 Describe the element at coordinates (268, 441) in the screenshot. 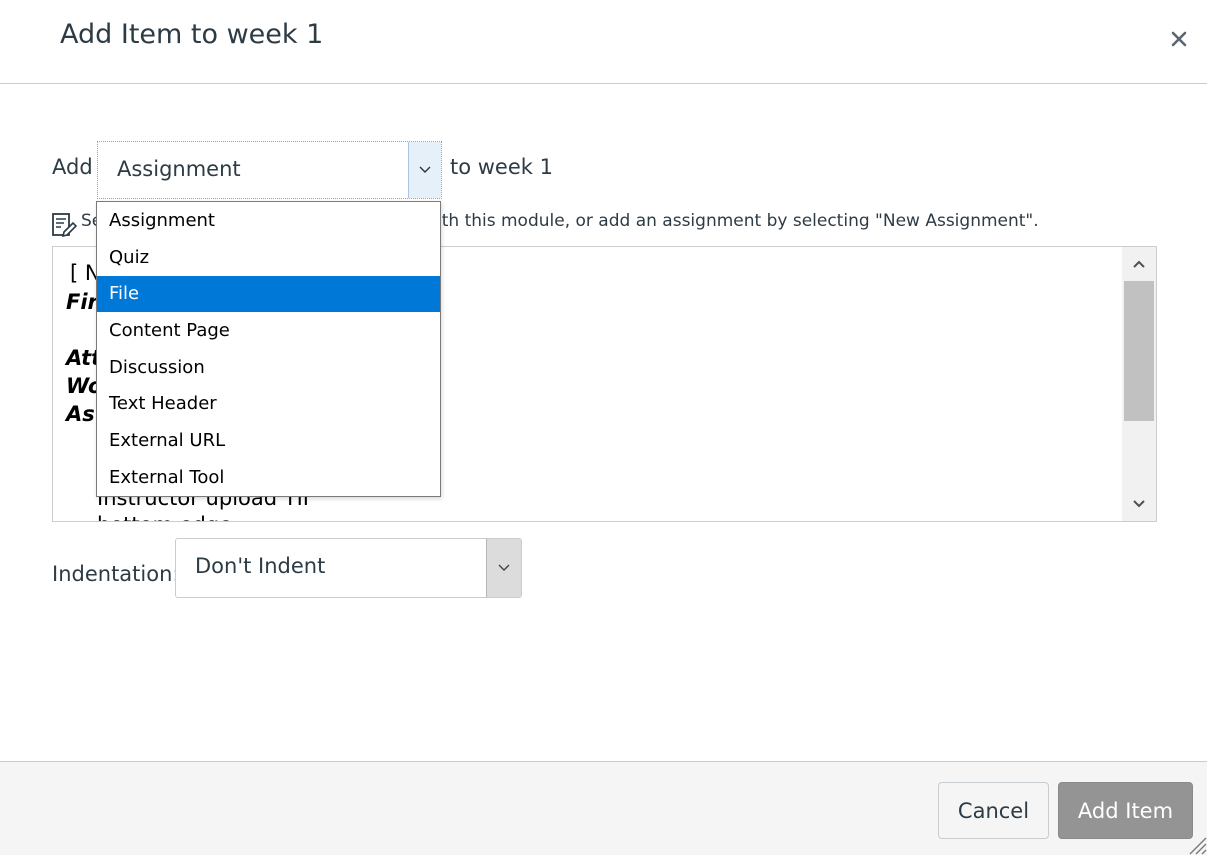

I see `option-external-url: External URL` at that location.